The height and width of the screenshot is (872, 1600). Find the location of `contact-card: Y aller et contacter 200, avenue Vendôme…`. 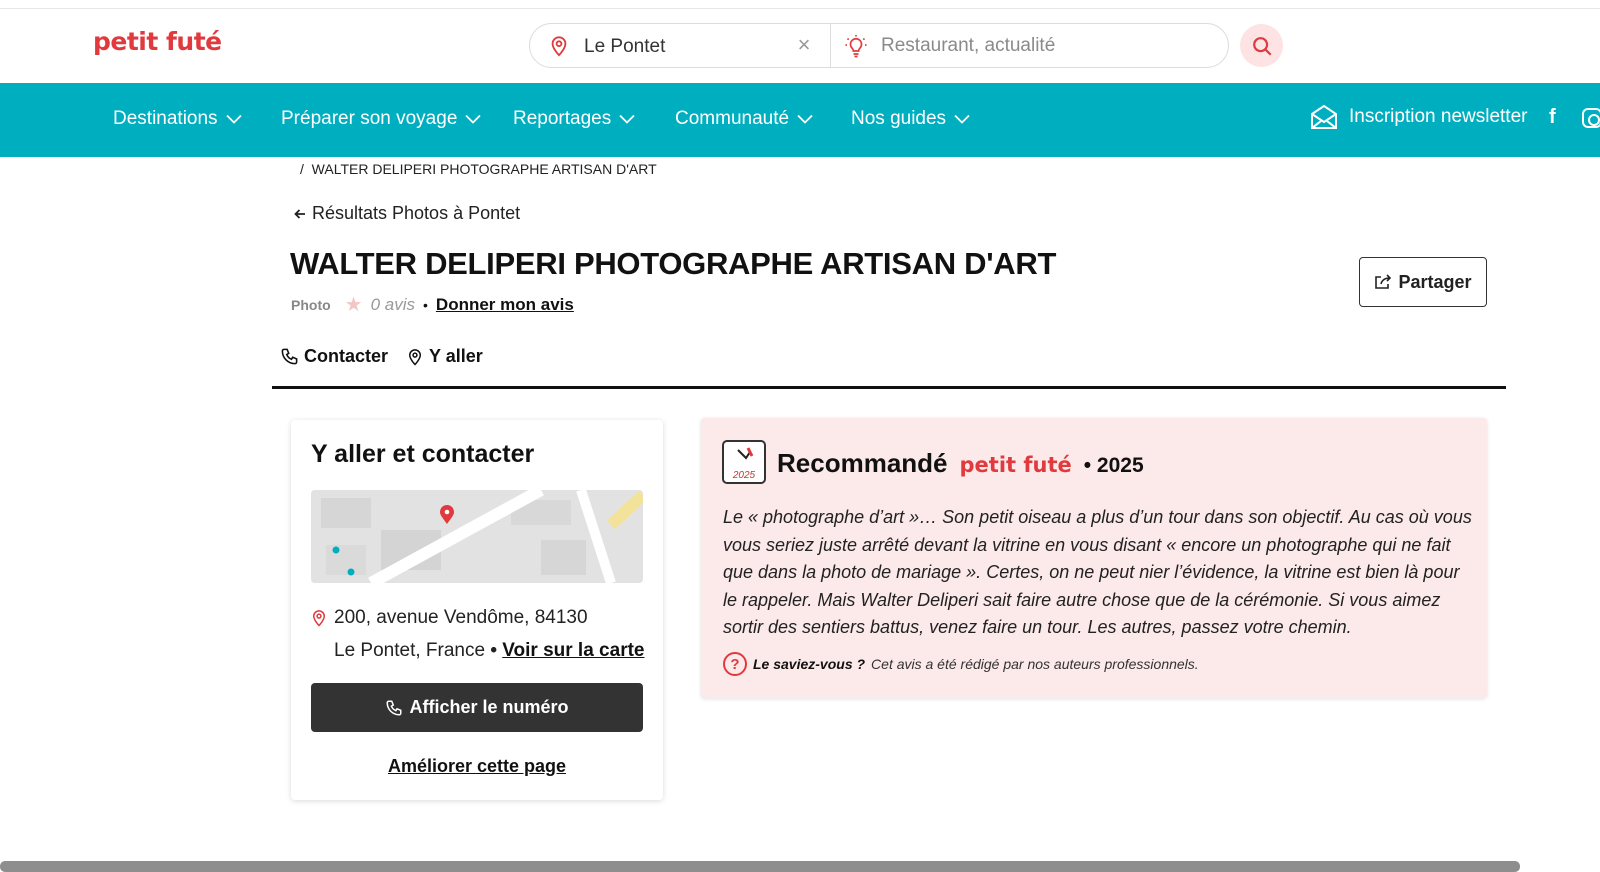

contact-card: Y aller et contacter 200, avenue Vendôme… is located at coordinates (477, 610).